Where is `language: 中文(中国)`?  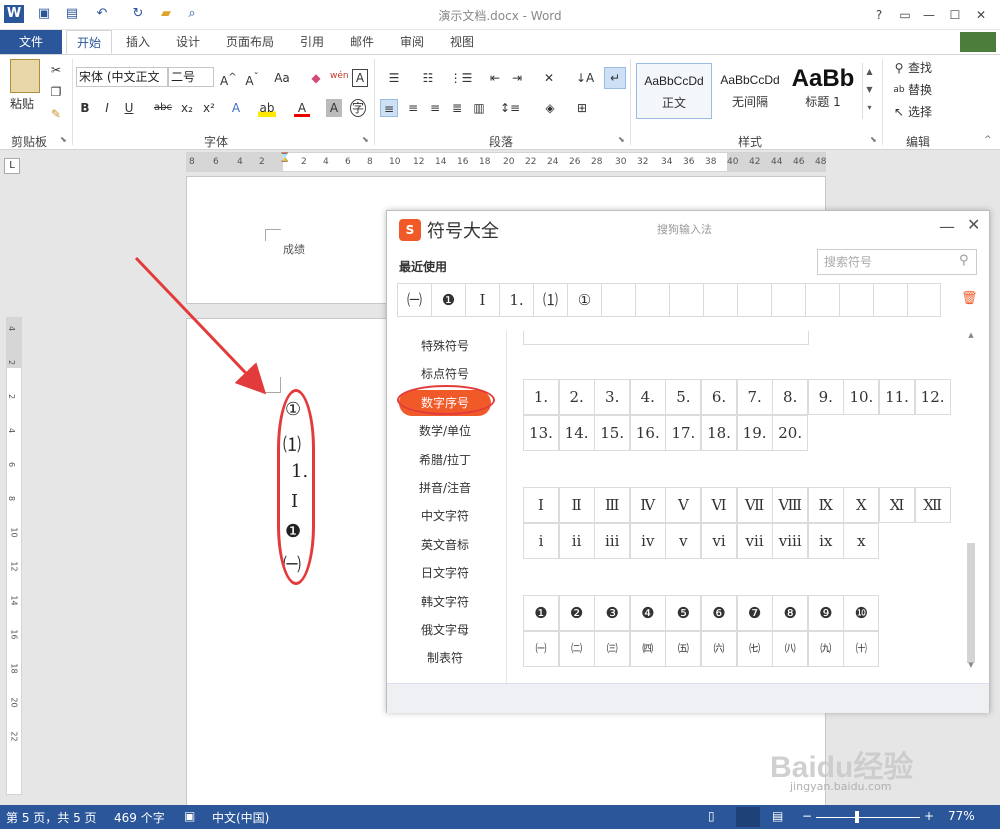 language: 中文(中国) is located at coordinates (240, 817).